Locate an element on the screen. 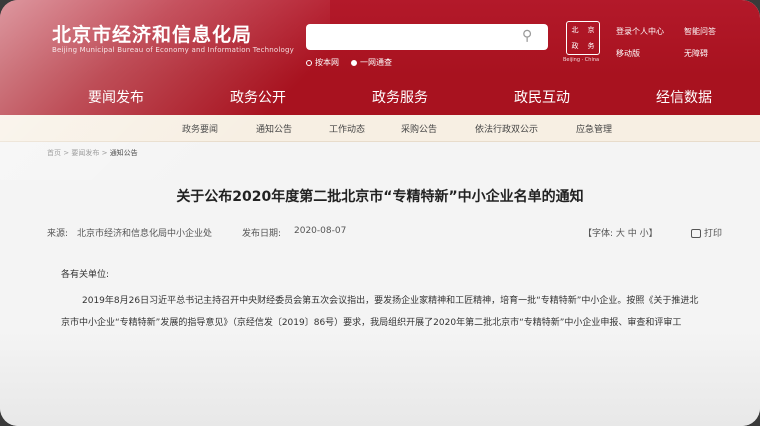 The width and height of the screenshot is (760, 426). date-label: 发布日期: is located at coordinates (262, 234).